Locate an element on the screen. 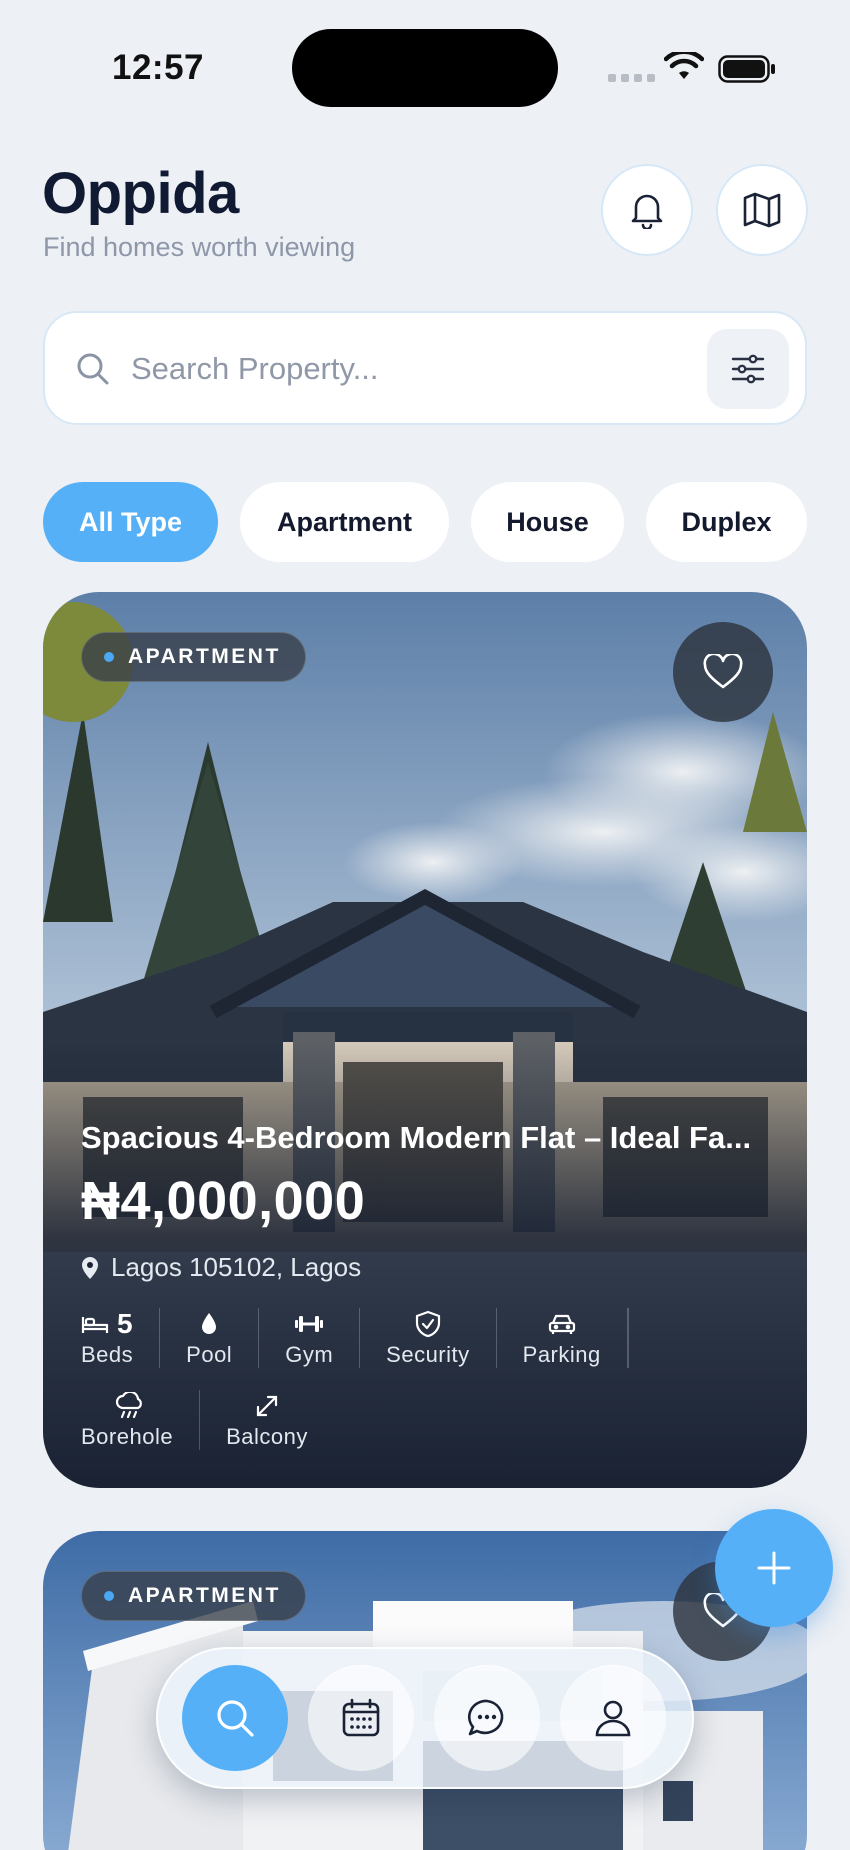 Image resolution: width=850 pixels, height=1850 pixels. search-input is located at coordinates (371, 369).